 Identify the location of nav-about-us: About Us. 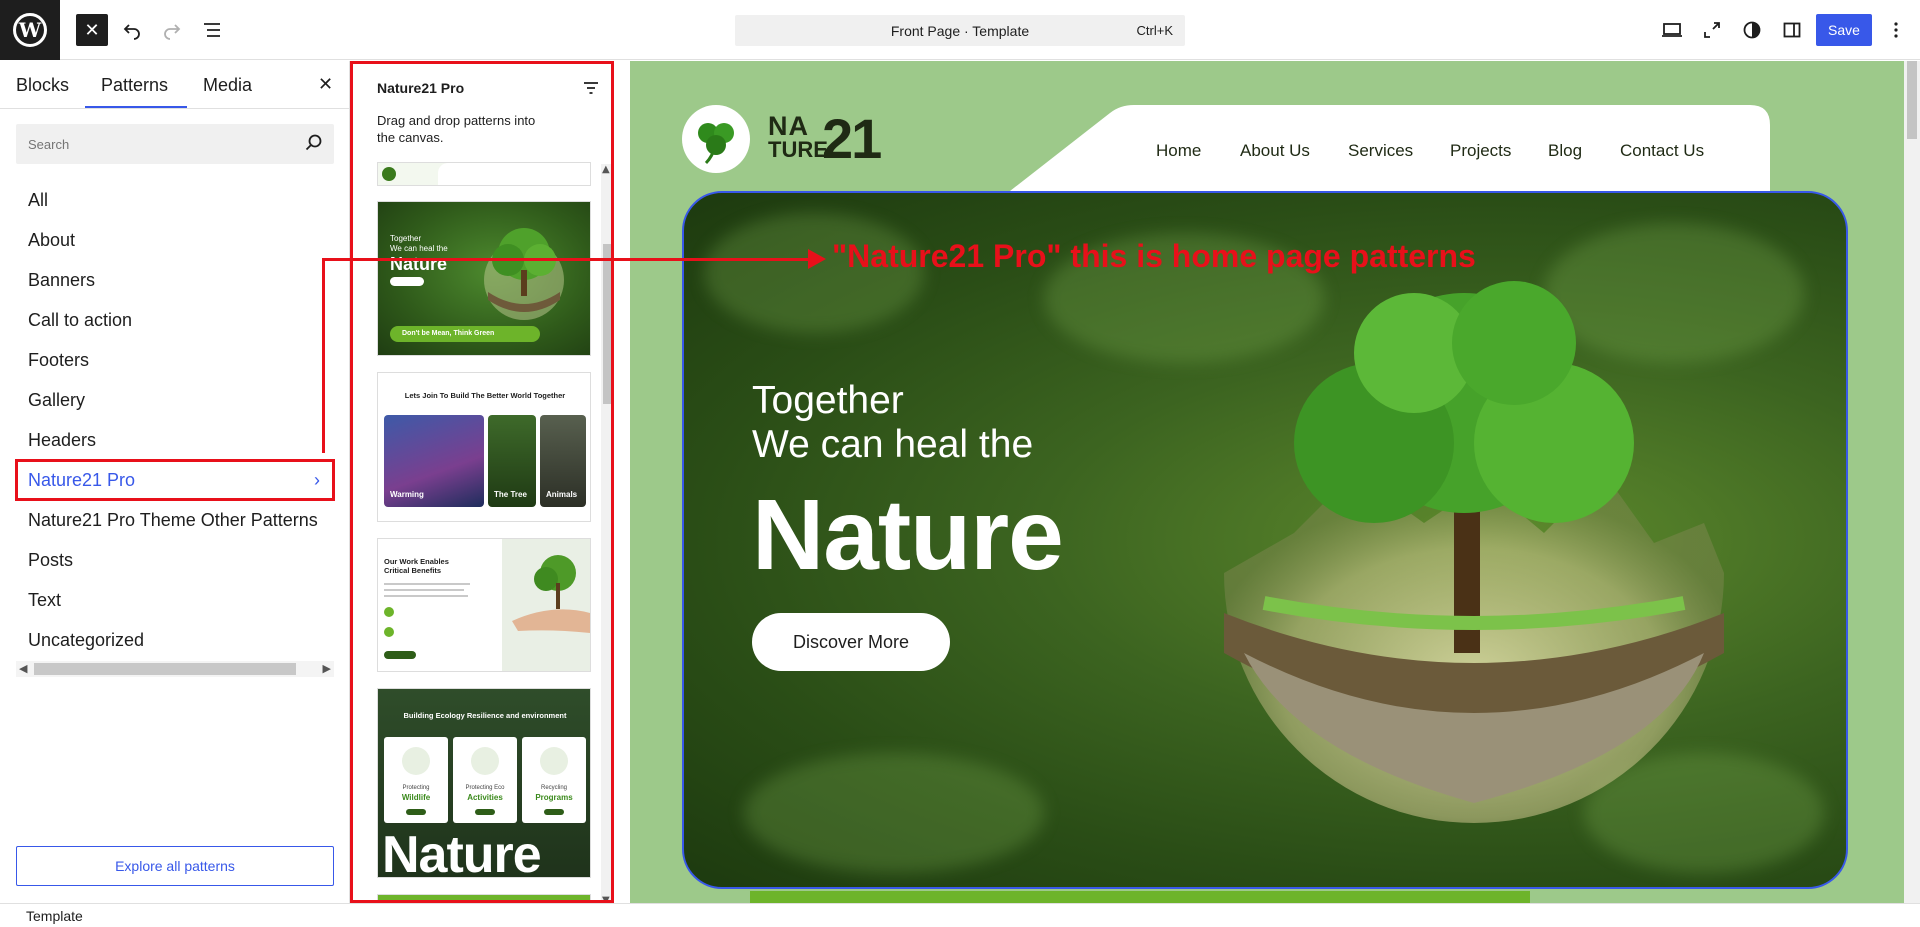
(1275, 151).